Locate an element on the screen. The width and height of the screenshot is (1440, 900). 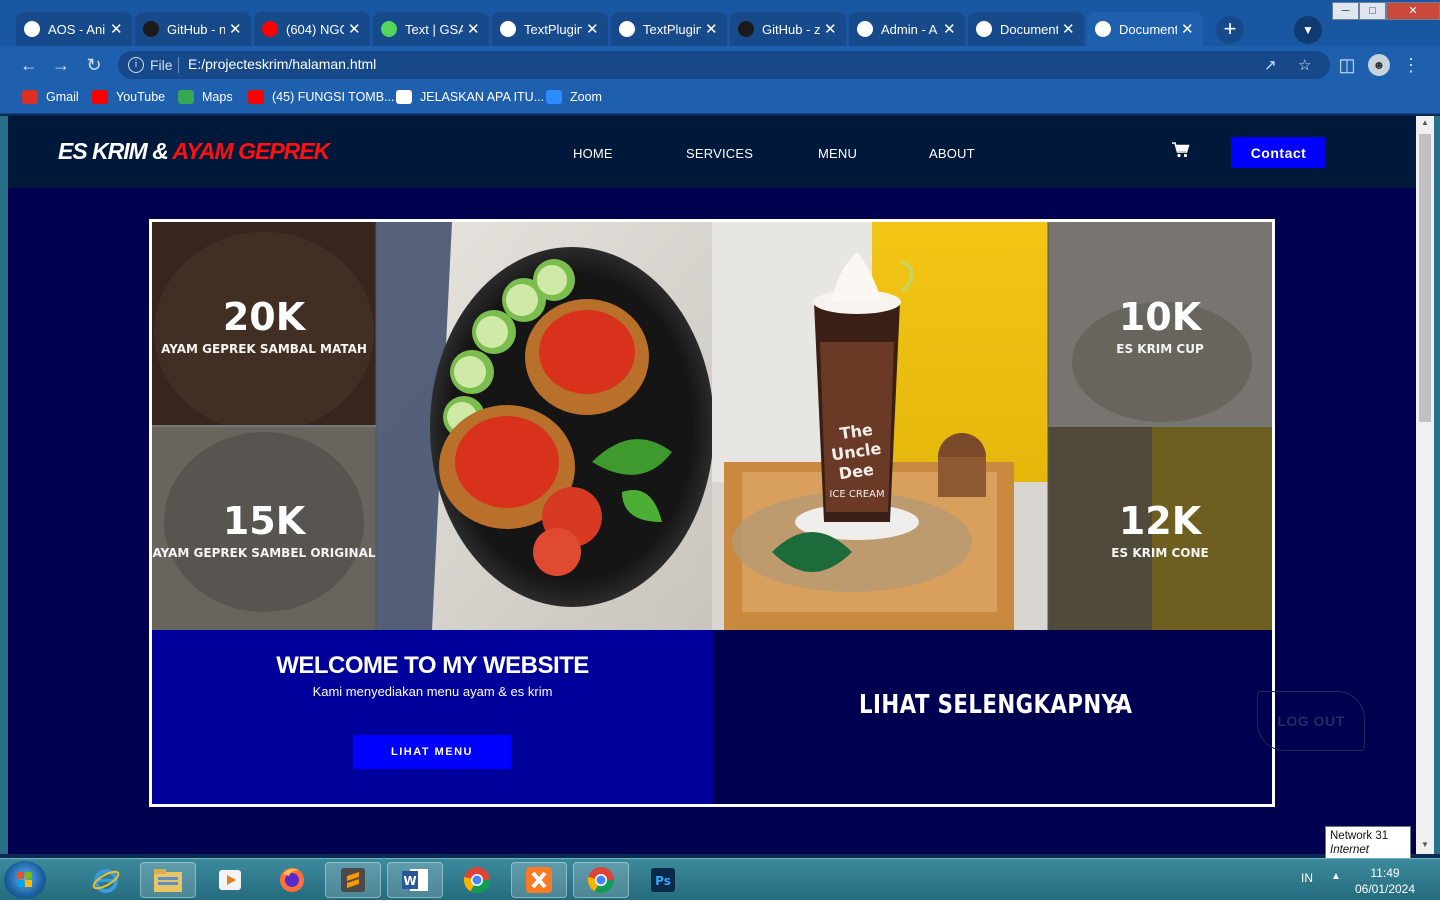
tab-title: AOS - Anim is located at coordinates (77, 29).